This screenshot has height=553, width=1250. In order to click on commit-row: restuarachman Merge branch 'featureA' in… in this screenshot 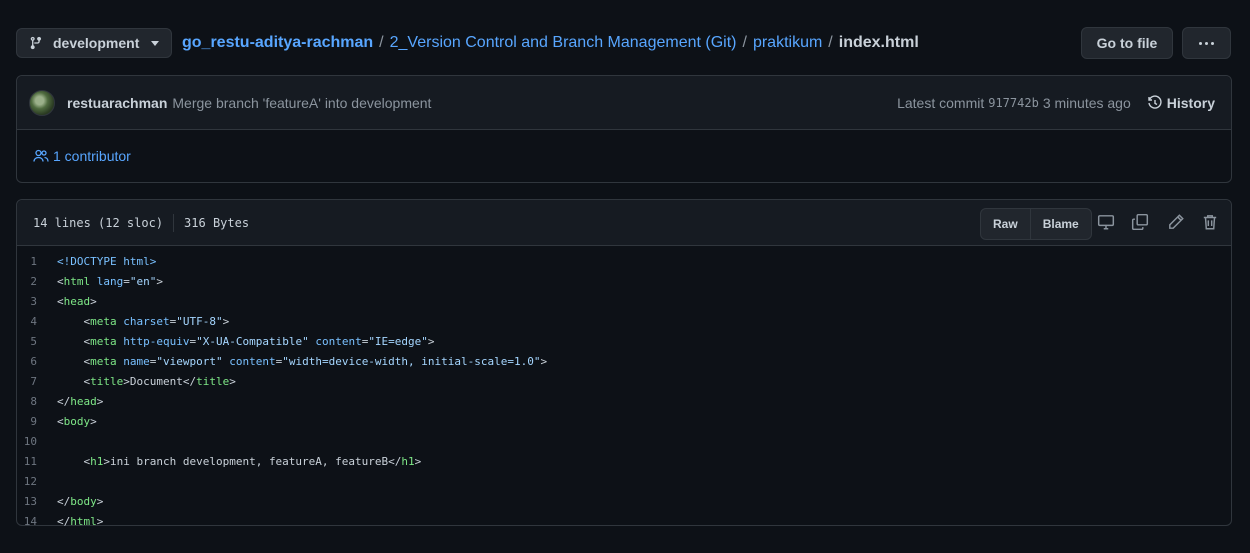, I will do `click(624, 103)`.